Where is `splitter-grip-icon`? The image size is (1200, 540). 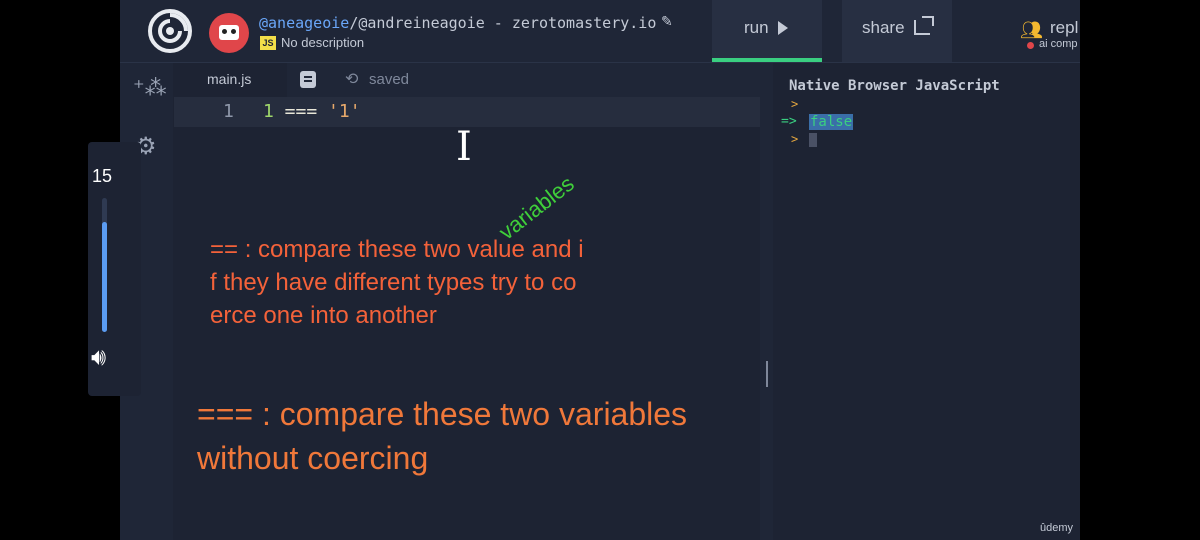
splitter-grip-icon is located at coordinates (767, 374).